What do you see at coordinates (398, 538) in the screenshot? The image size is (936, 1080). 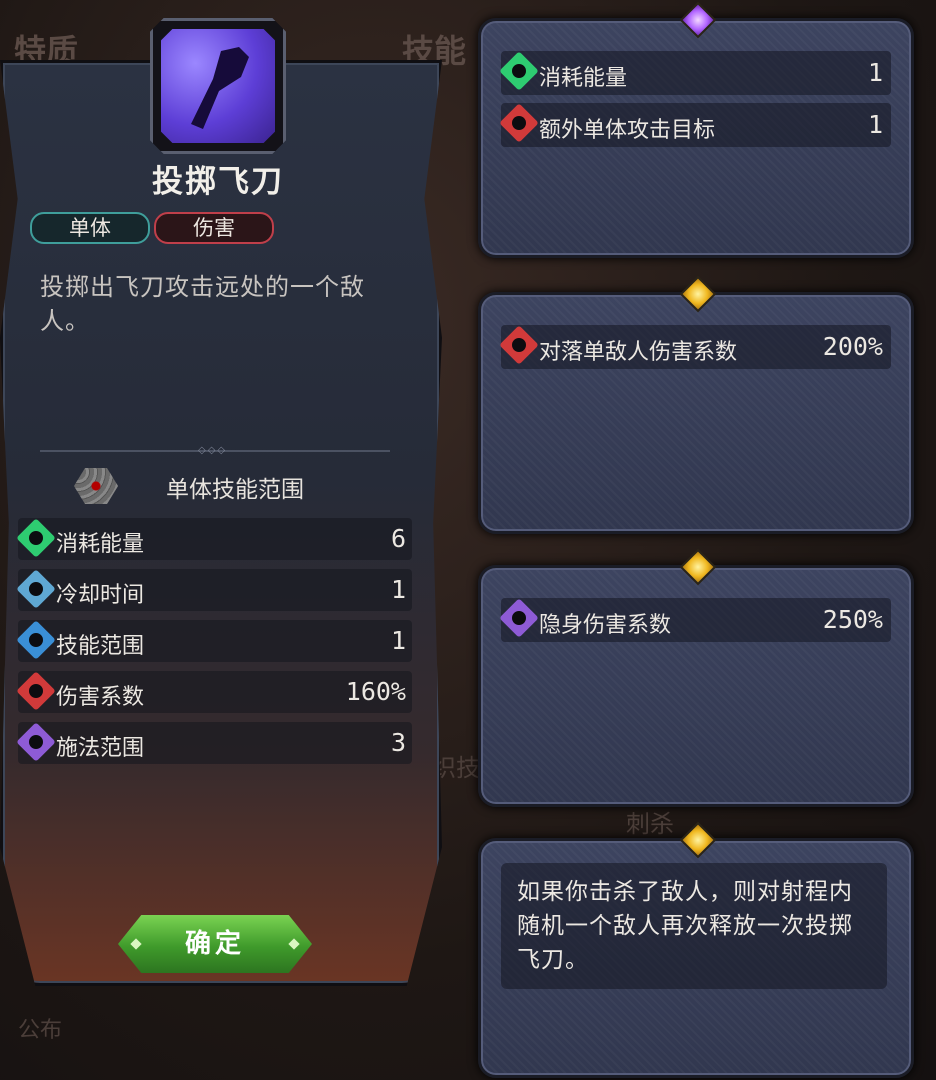 I see `stat-value: 6` at bounding box center [398, 538].